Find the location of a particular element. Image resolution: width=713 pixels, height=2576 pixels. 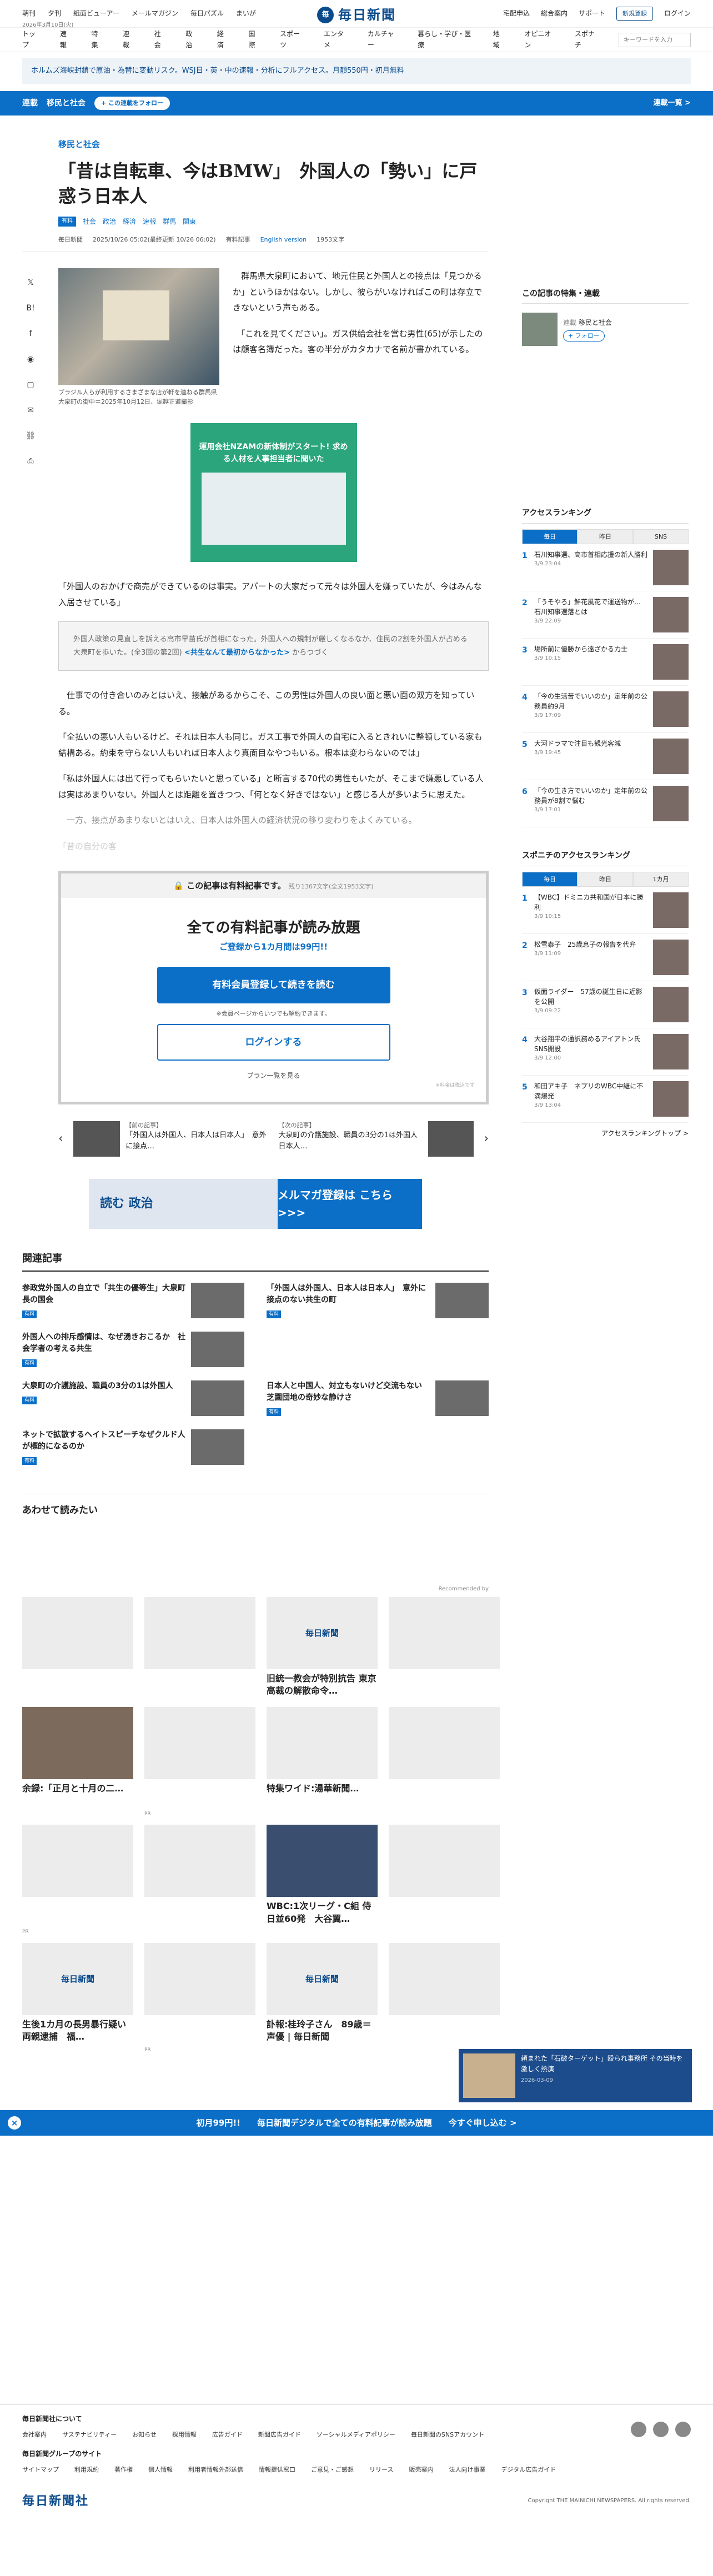

nav-chiiki: 地域 is located at coordinates (500, 39).